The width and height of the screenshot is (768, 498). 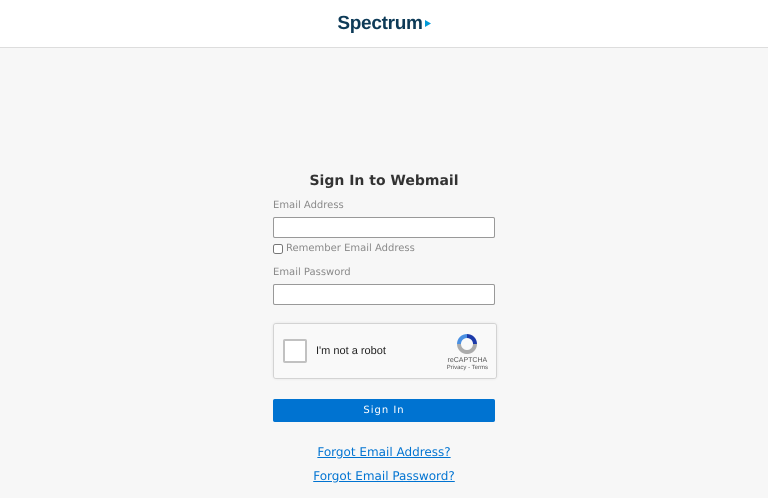 What do you see at coordinates (278, 249) in the screenshot?
I see `remember-checkbox` at bounding box center [278, 249].